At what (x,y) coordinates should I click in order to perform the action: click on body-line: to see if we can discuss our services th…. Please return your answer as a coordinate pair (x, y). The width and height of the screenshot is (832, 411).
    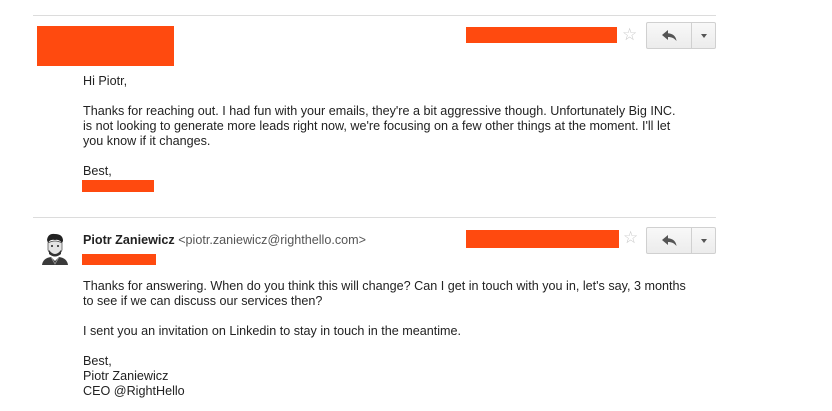
    Looking at the image, I should click on (203, 301).